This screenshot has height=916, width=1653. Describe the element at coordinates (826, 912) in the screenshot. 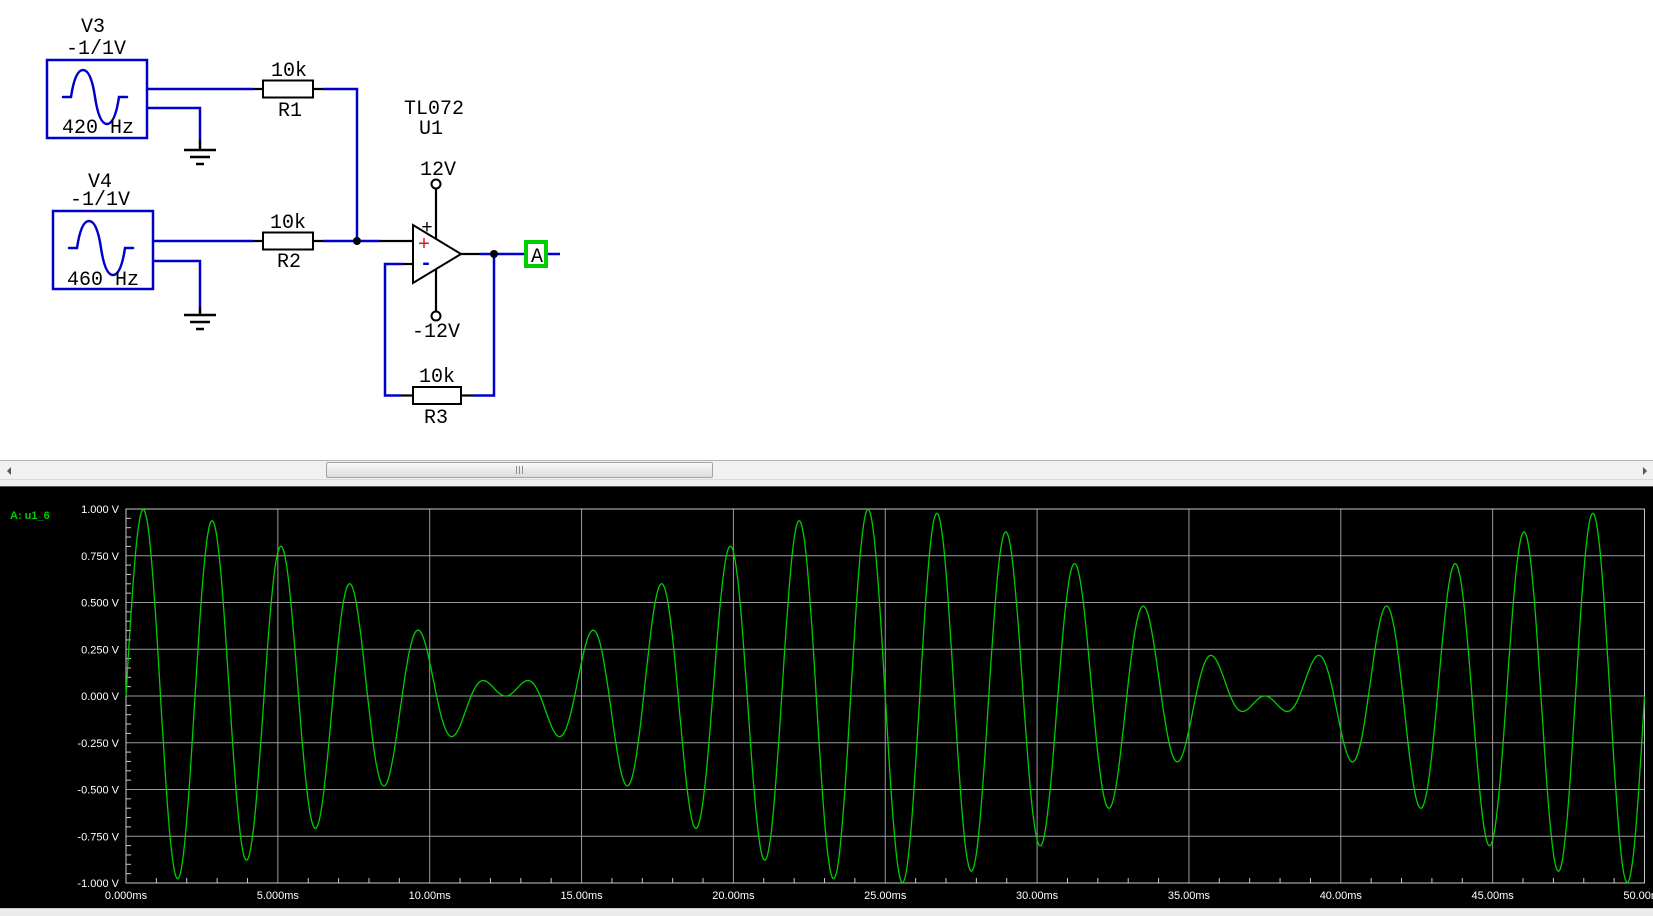

I see `bottom-strip` at that location.